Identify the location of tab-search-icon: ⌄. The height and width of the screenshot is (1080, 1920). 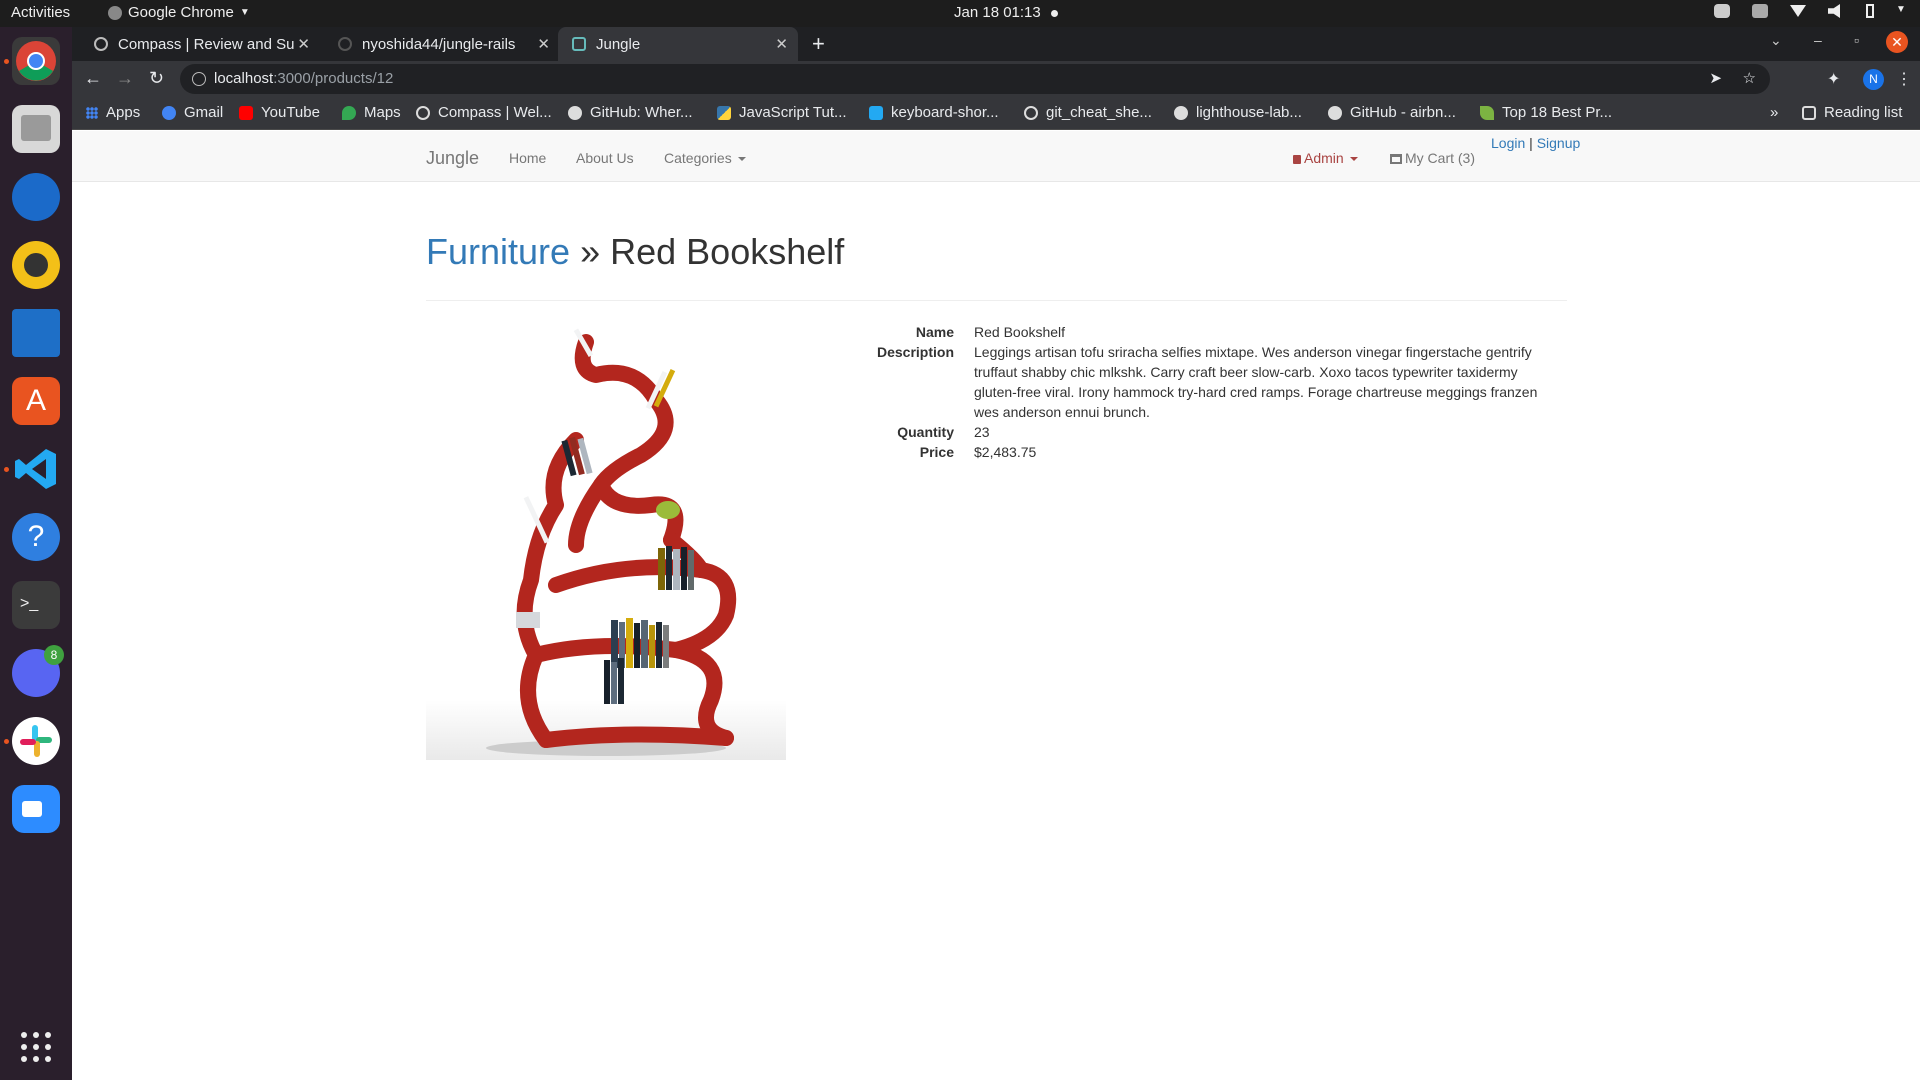
(1776, 40).